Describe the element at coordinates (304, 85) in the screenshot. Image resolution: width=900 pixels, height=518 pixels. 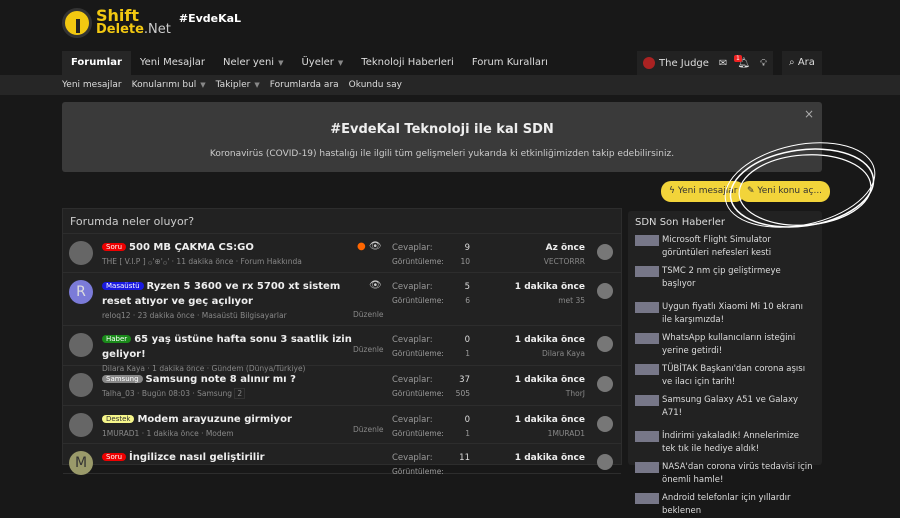
I see `subnav-forumlarda-ara: Forumlarda ara` at that location.